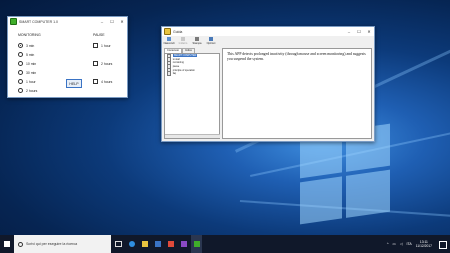 This screenshot has height=253, width=450. I want to click on edge-icon, so click(131, 244).